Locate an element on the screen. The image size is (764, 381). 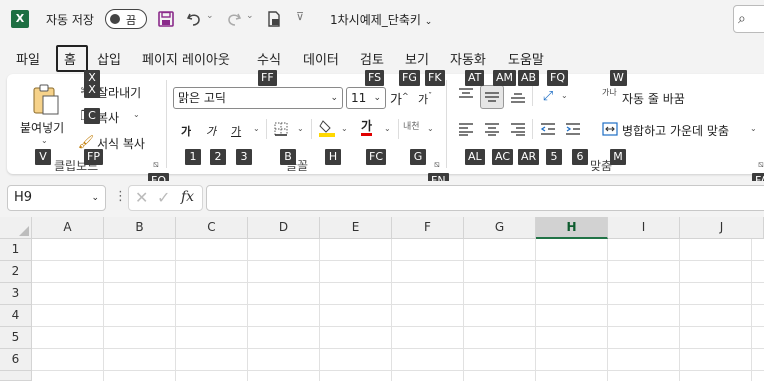
font-size-value: 11 is located at coordinates (359, 98).